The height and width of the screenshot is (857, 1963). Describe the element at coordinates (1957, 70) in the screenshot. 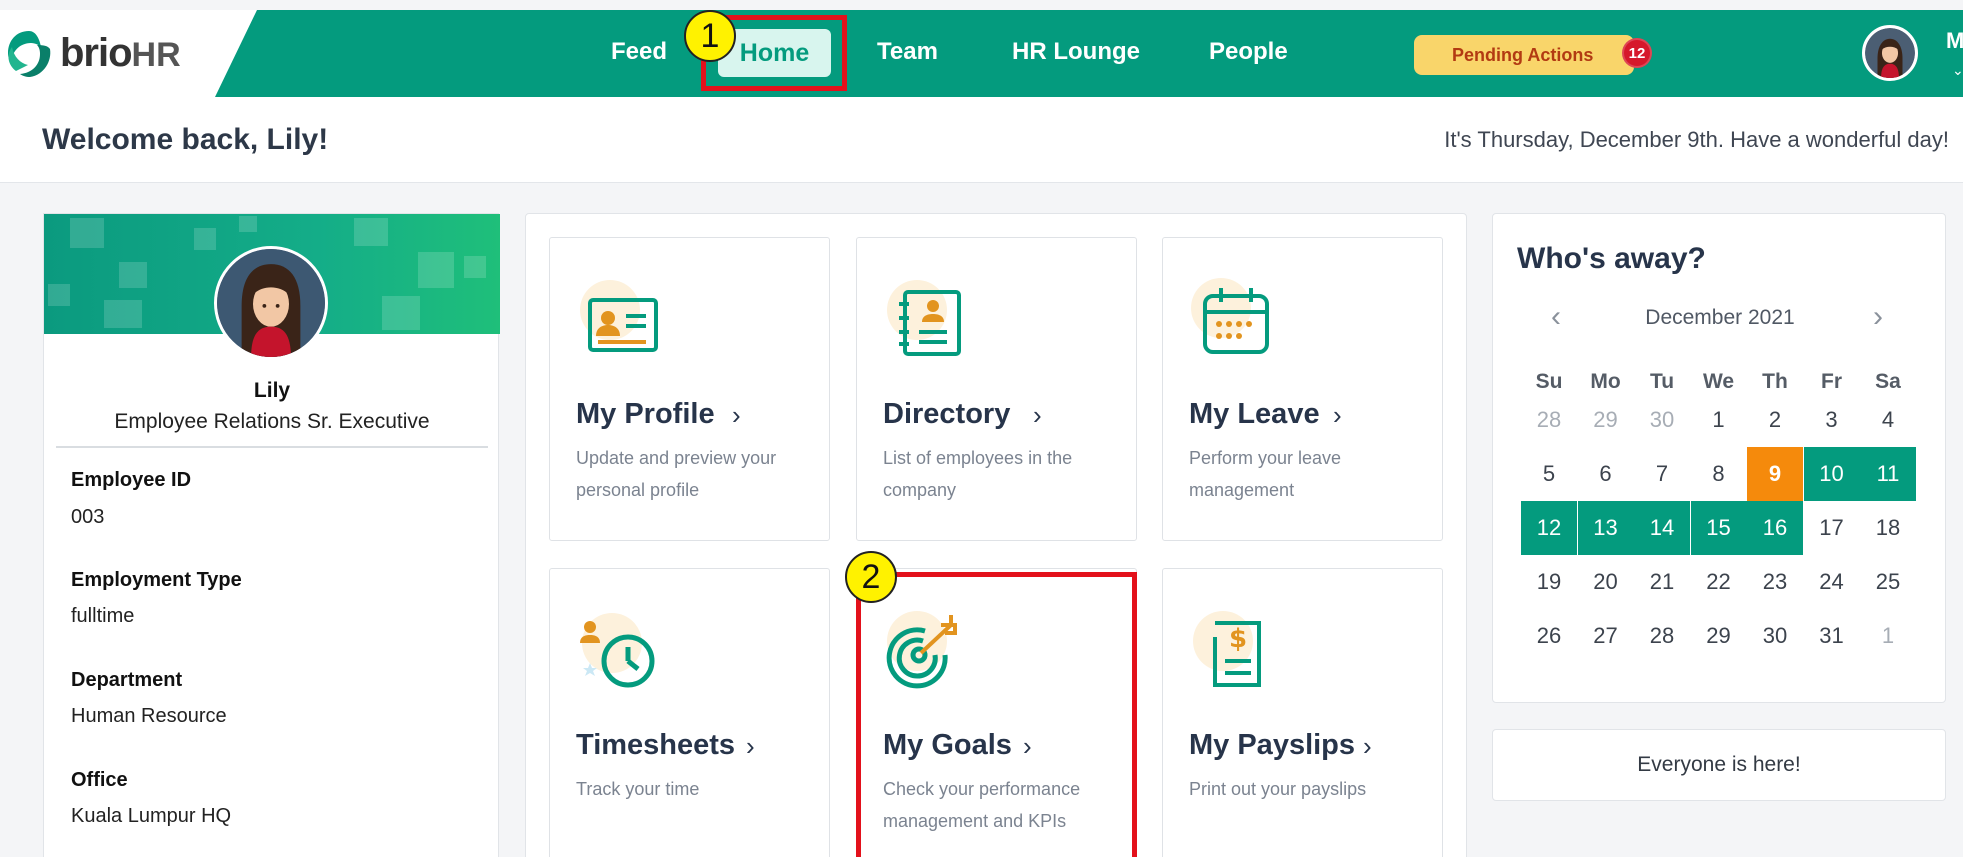

I see `chevron-down-icon: ⌄` at that location.